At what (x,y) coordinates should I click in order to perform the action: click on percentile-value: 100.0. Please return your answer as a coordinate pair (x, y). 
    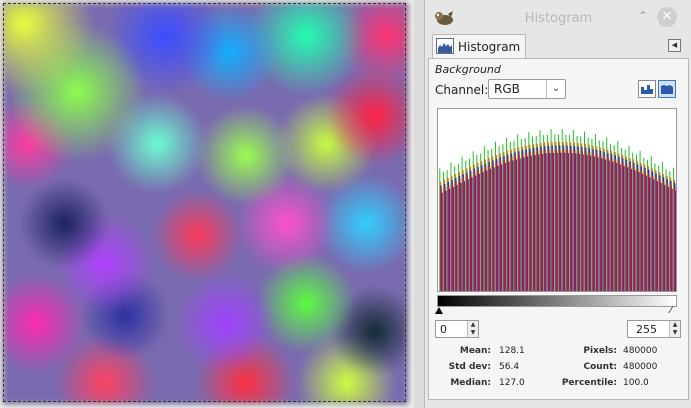
    Looking at the image, I should click on (636, 383).